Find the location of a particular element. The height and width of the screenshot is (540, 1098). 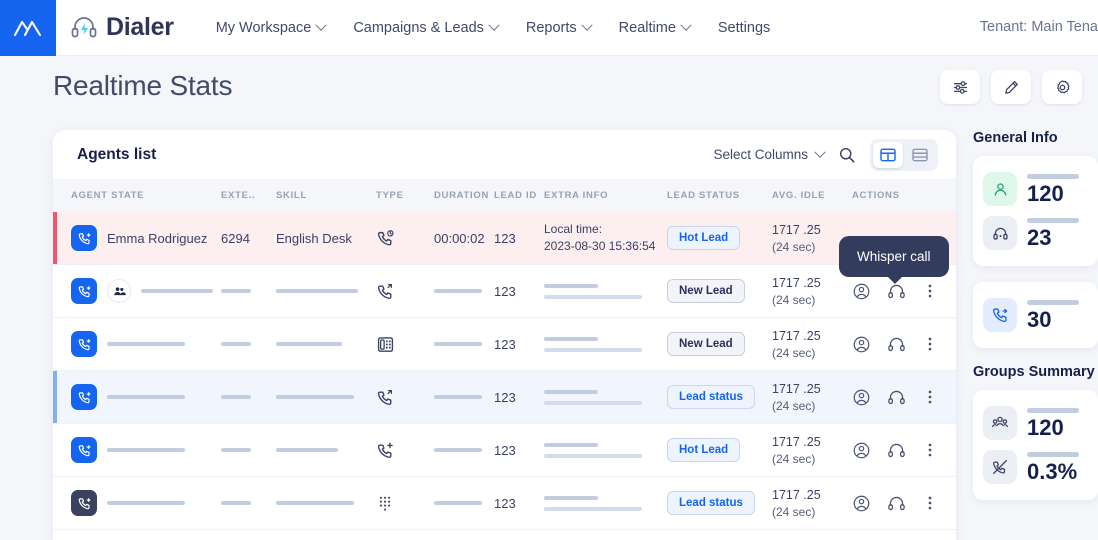

chevron-down-icon is located at coordinates (686, 25).